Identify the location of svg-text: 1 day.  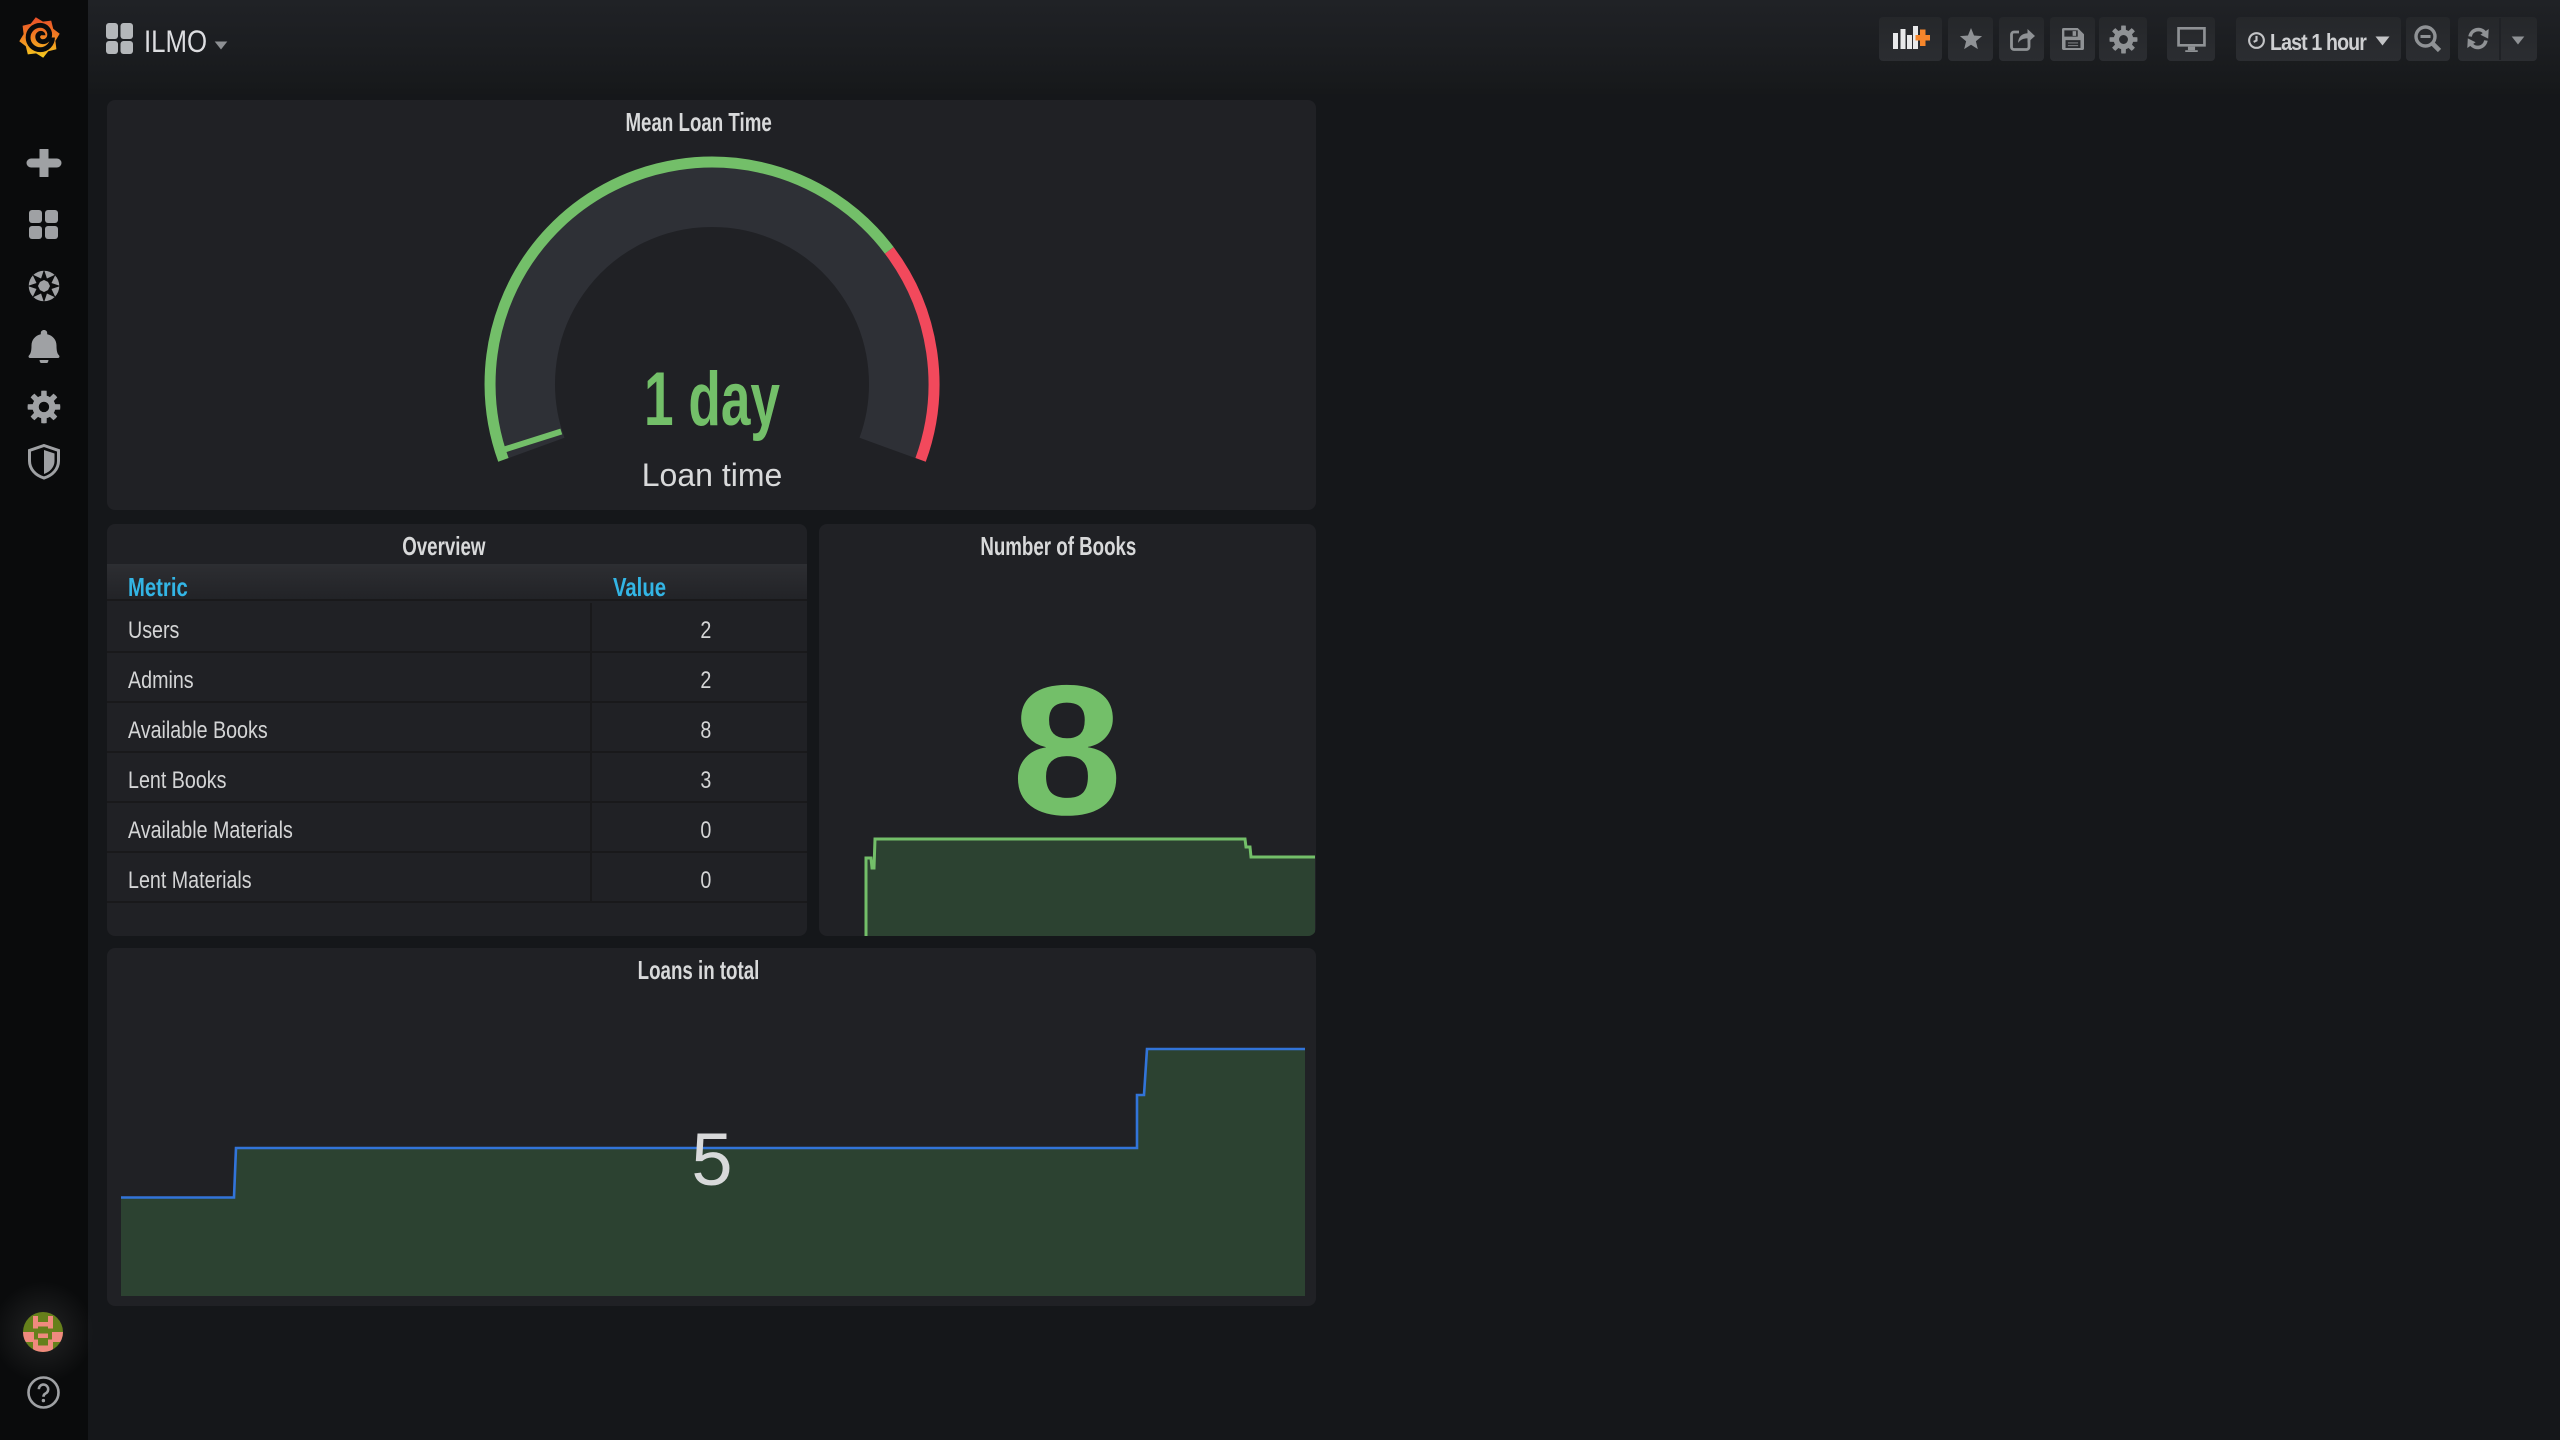
(712, 399).